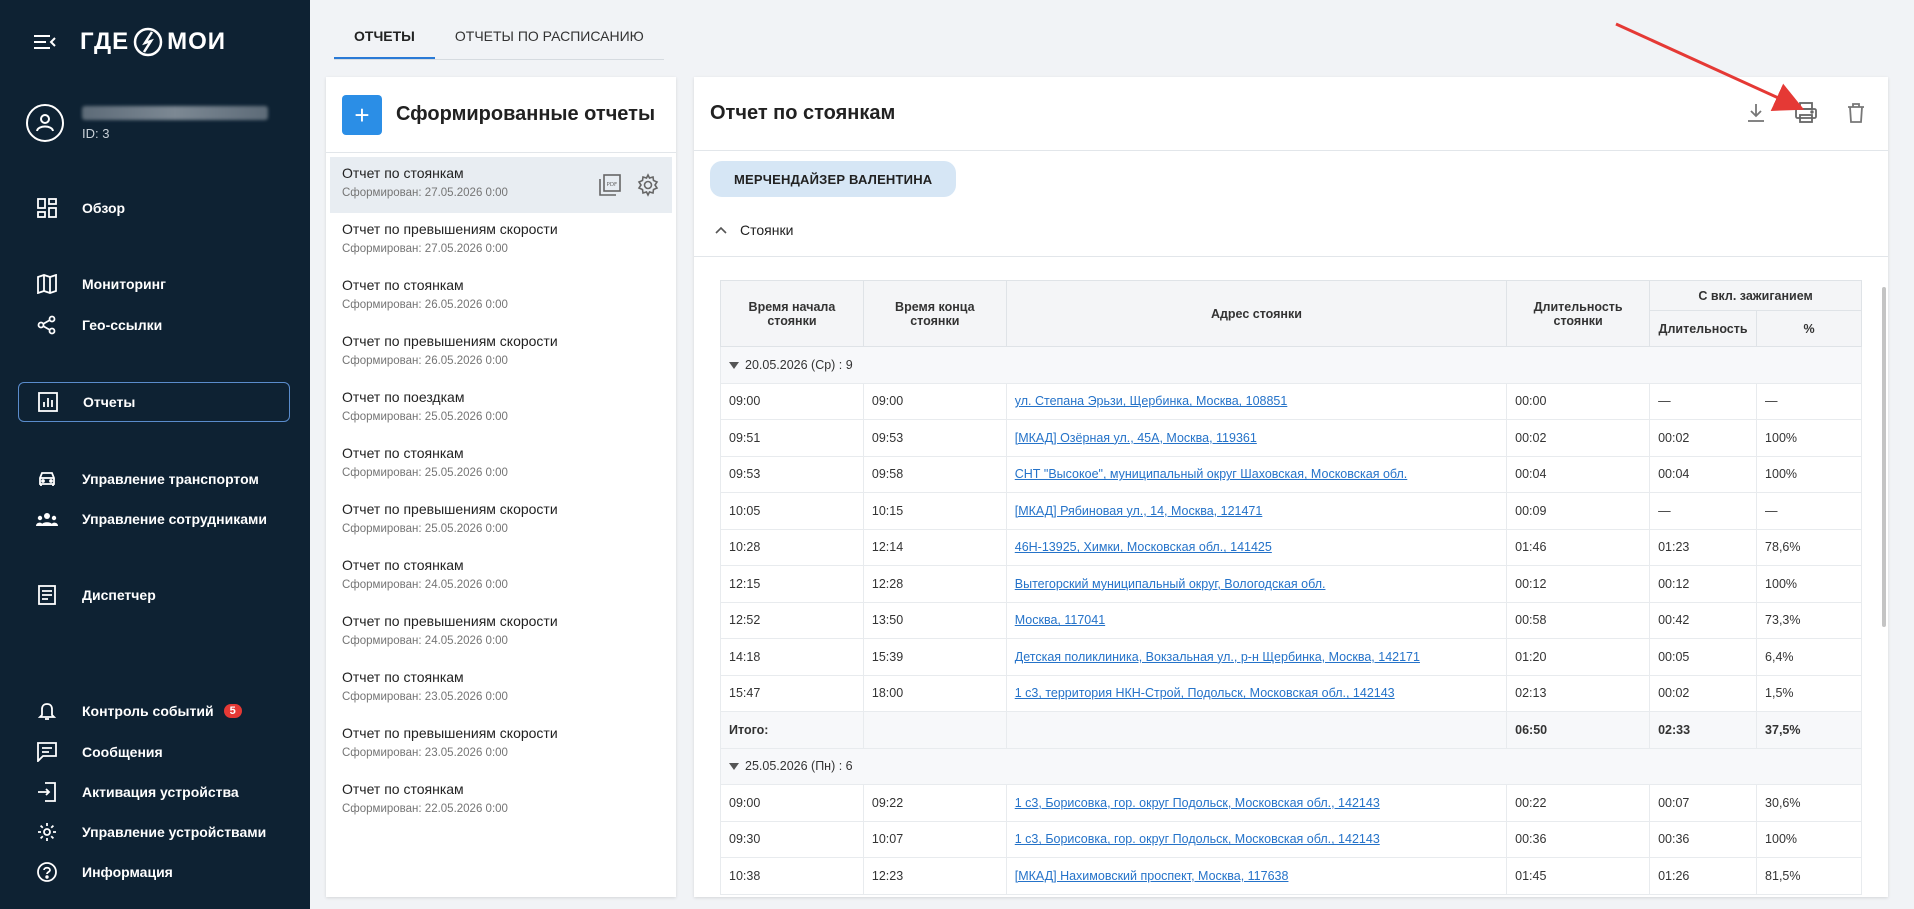 This screenshot has height=909, width=1914. What do you see at coordinates (1256, 313) in the screenshot?
I see `header-address: Адрес стоянки` at bounding box center [1256, 313].